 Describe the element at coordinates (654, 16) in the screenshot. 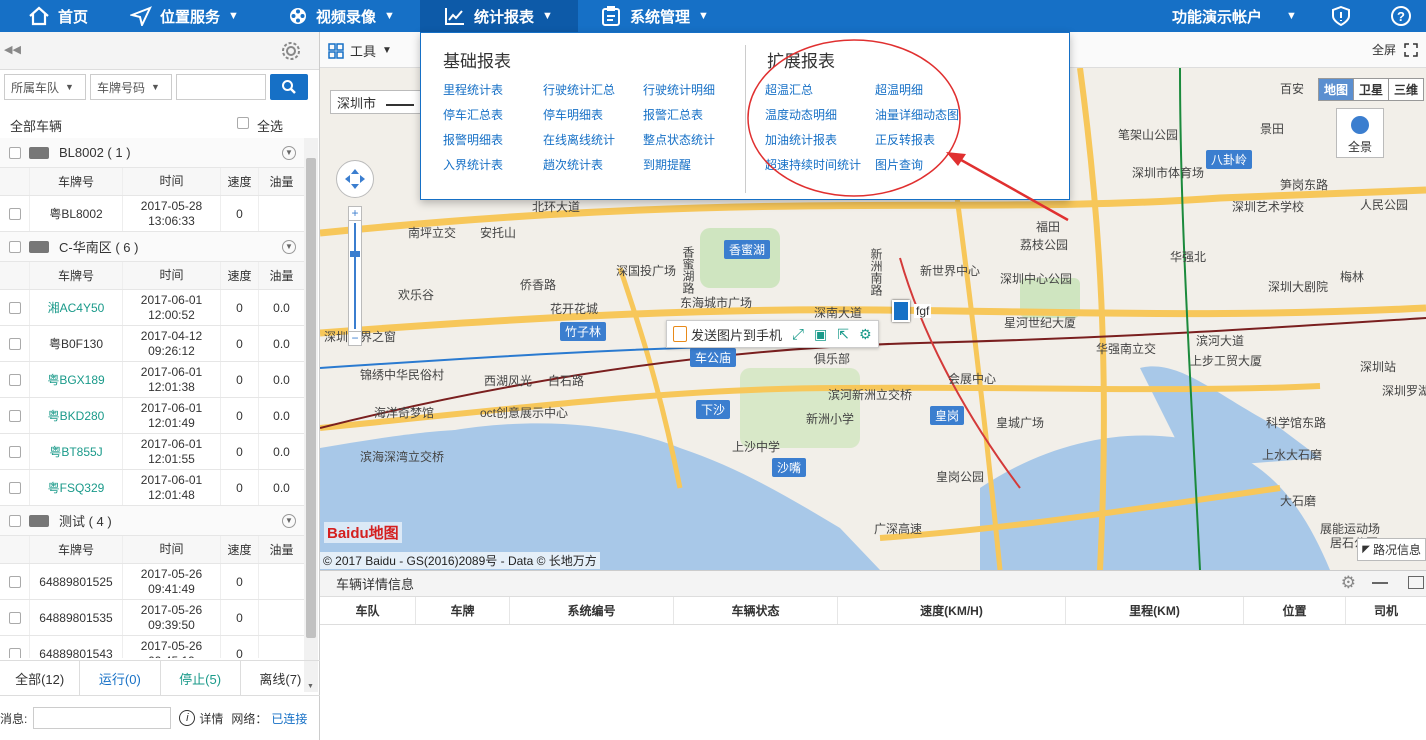

I see `nav-system: 系统管理 ▼` at that location.